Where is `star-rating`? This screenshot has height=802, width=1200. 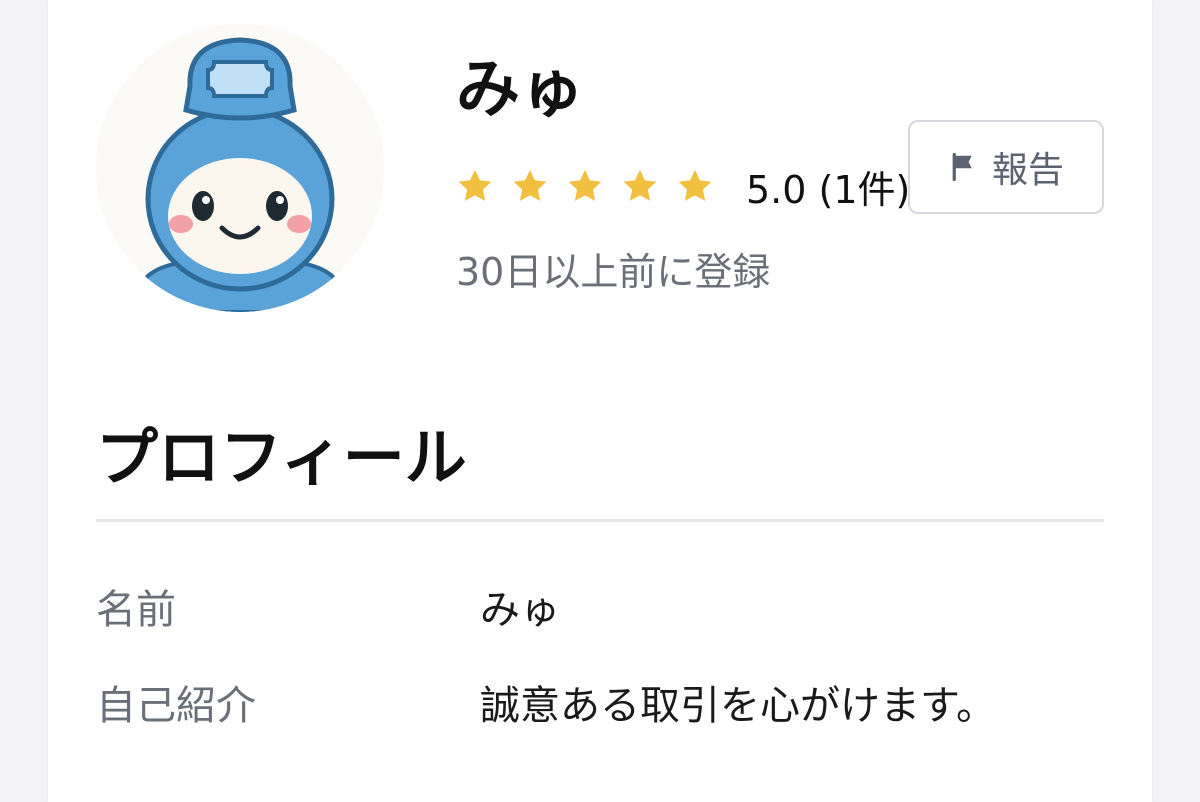 star-rating is located at coordinates (585, 186).